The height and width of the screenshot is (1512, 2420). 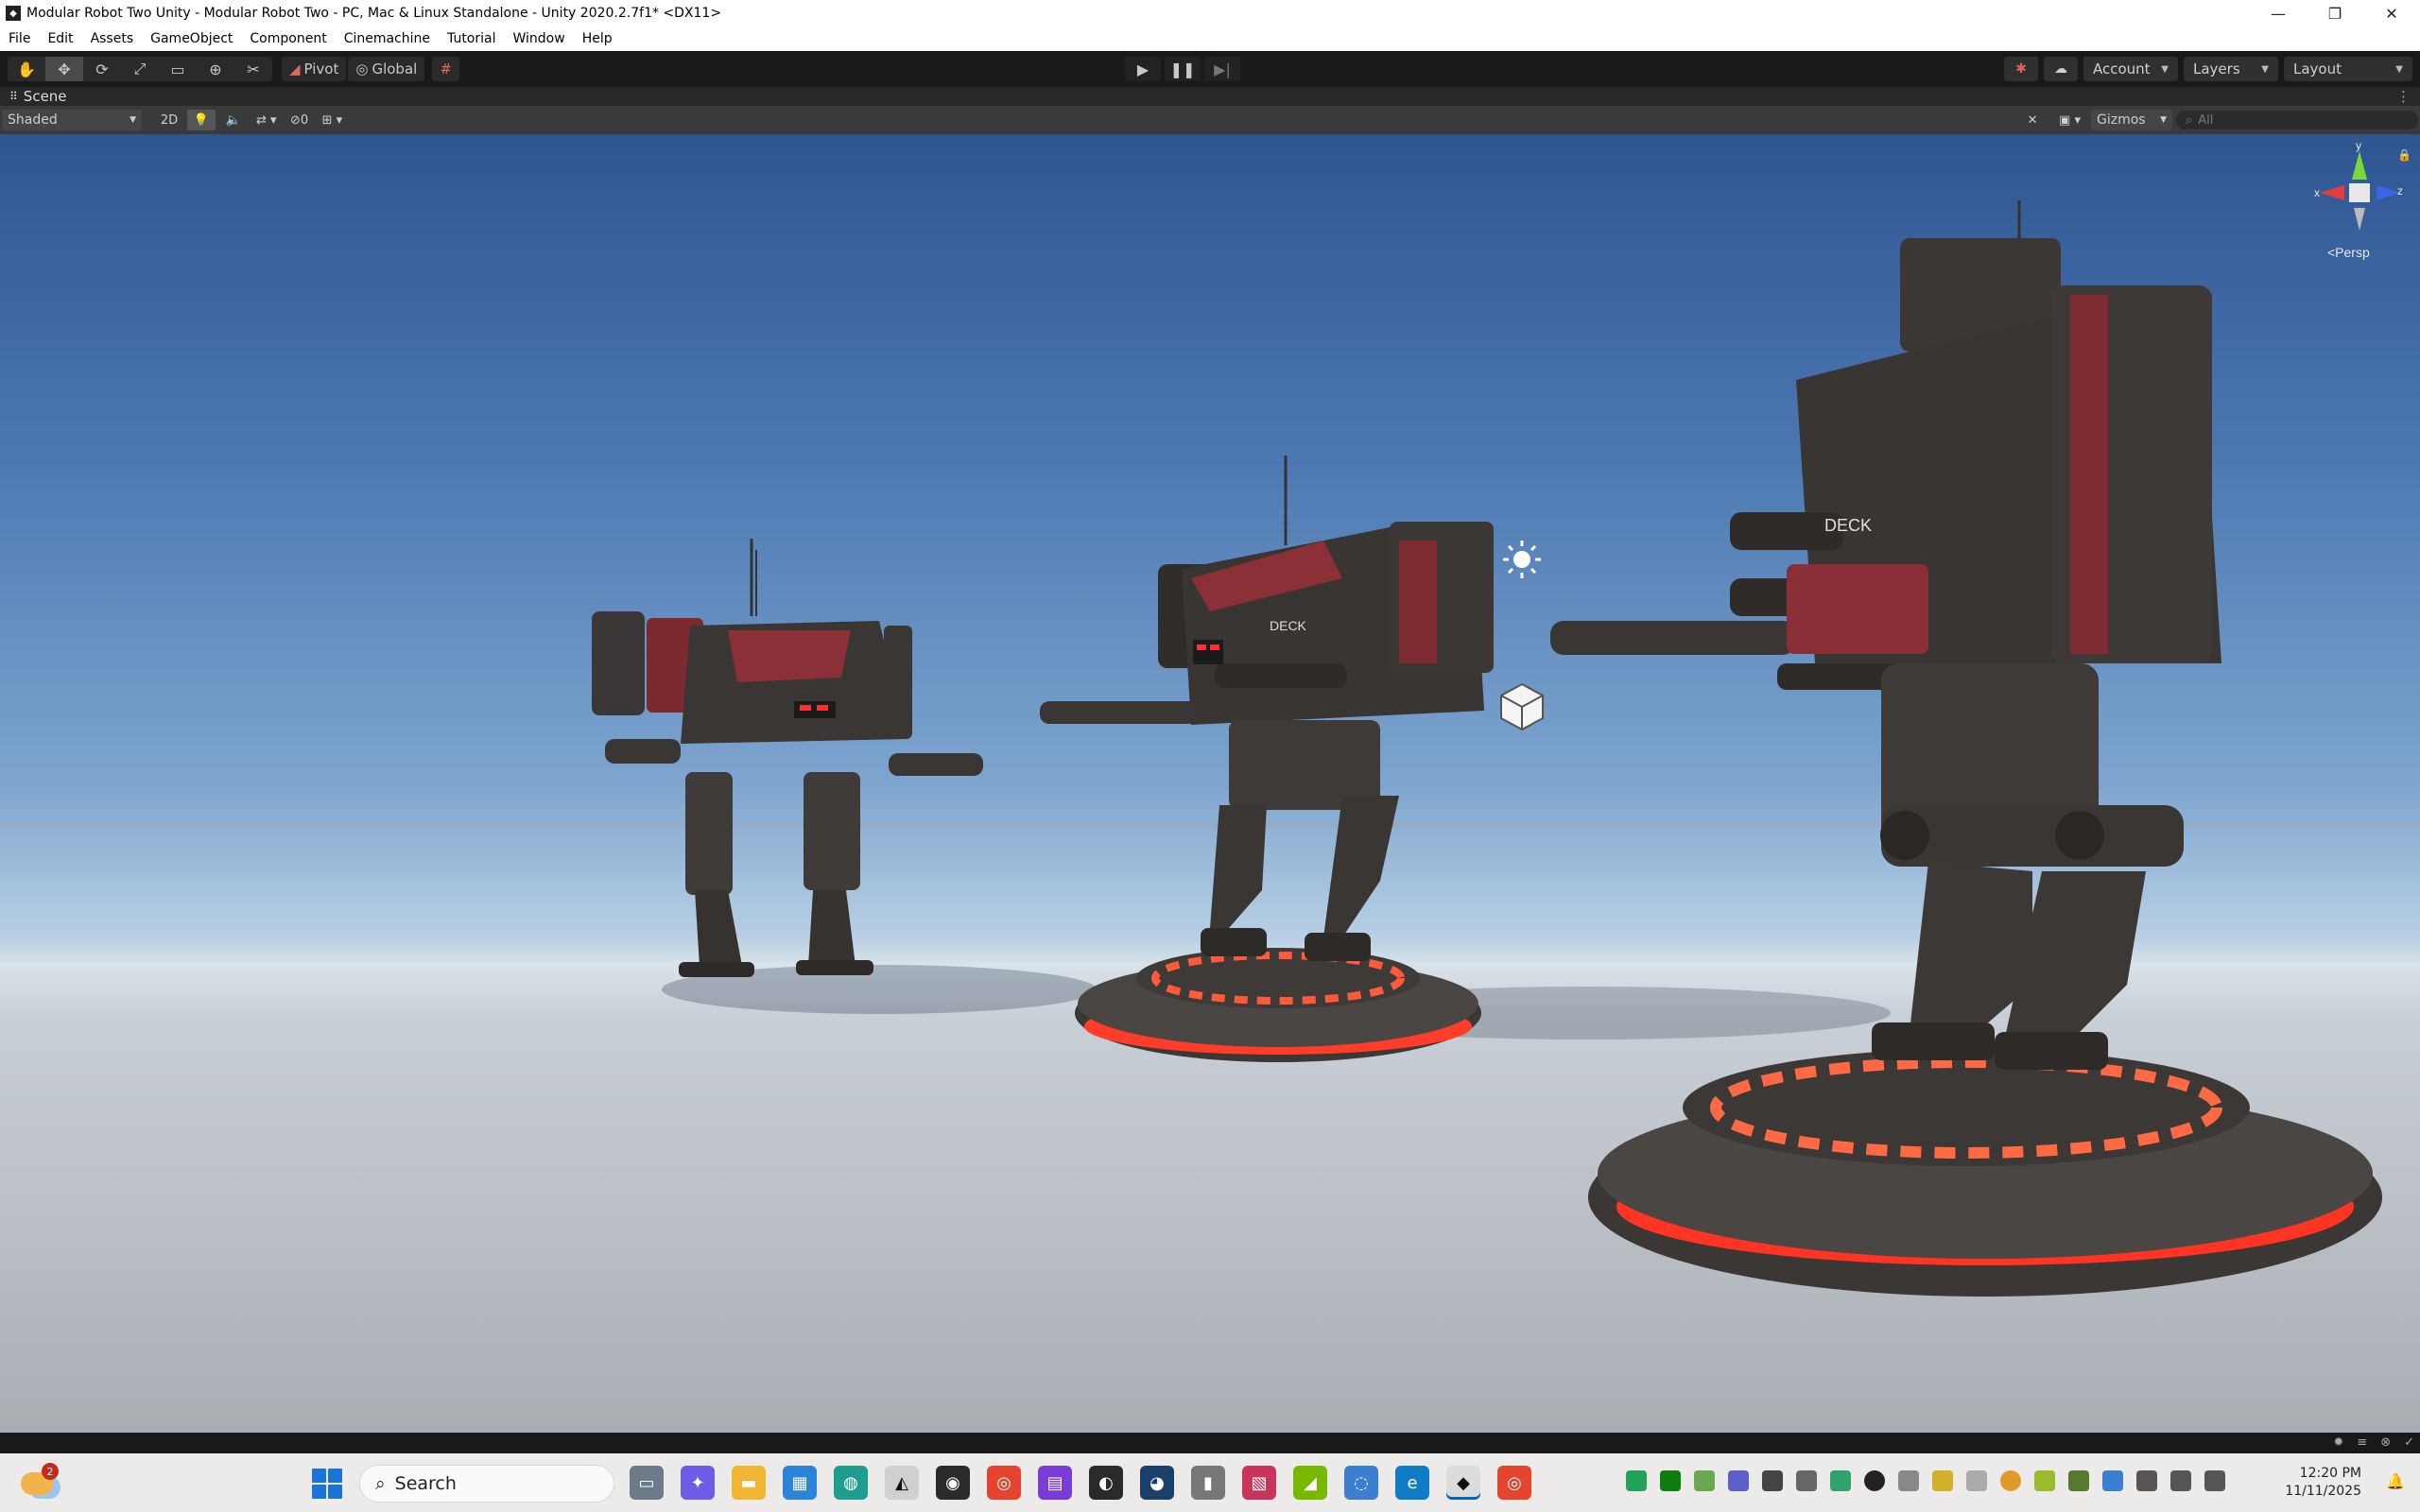 I want to click on battery-icon, so click(x=2214, y=1480).